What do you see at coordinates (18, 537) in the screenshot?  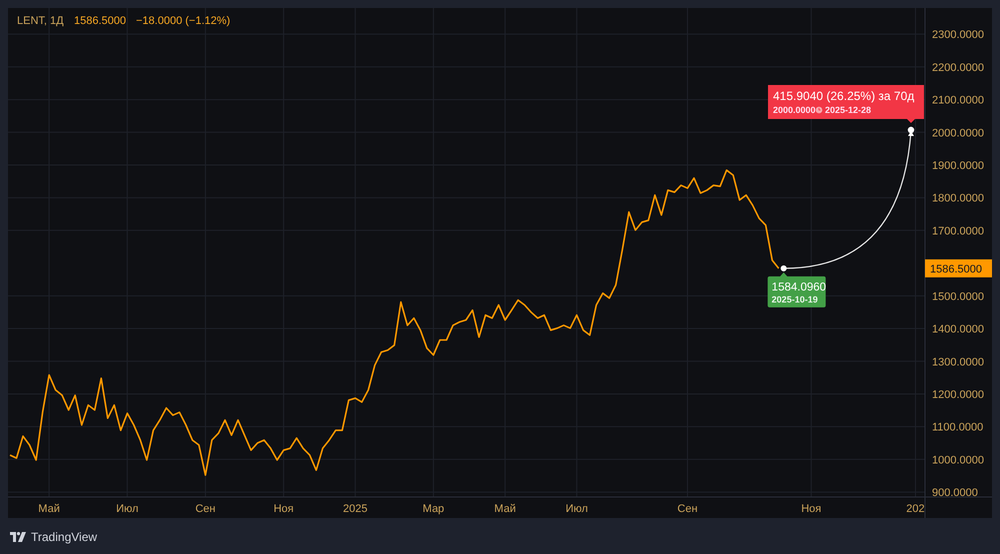 I see `logo-icon` at bounding box center [18, 537].